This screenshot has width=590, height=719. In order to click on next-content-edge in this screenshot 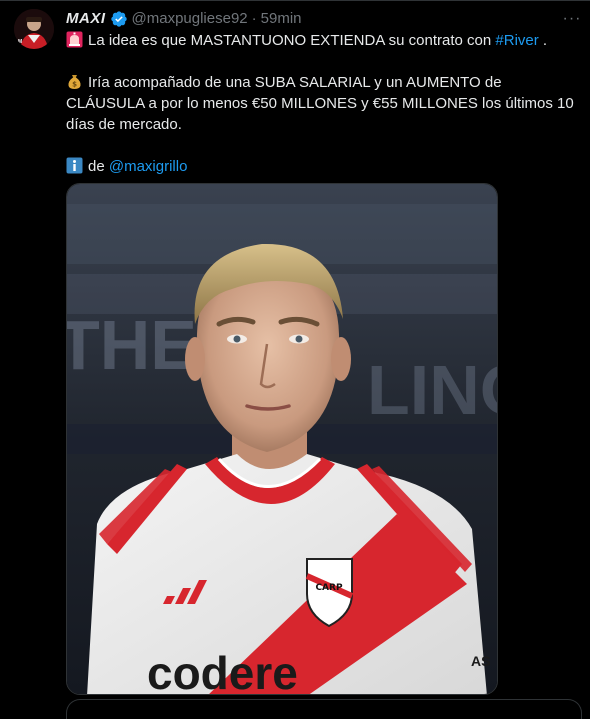, I will do `click(324, 709)`.